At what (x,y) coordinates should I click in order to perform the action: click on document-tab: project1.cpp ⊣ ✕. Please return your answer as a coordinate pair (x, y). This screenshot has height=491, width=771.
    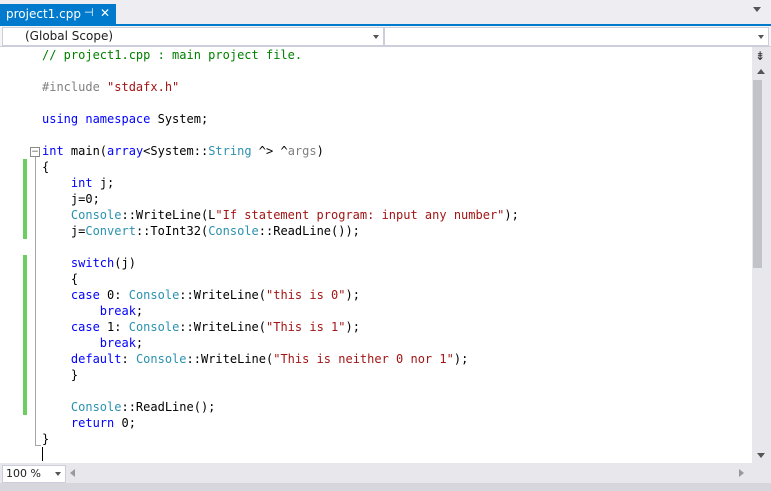
    Looking at the image, I should click on (58, 14).